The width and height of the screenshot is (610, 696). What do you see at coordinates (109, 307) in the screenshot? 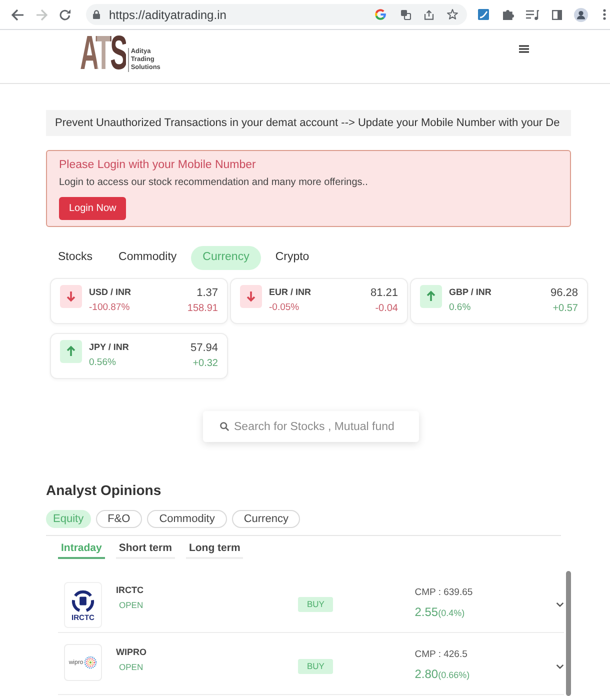
I see `percent-change: -100.87%` at bounding box center [109, 307].